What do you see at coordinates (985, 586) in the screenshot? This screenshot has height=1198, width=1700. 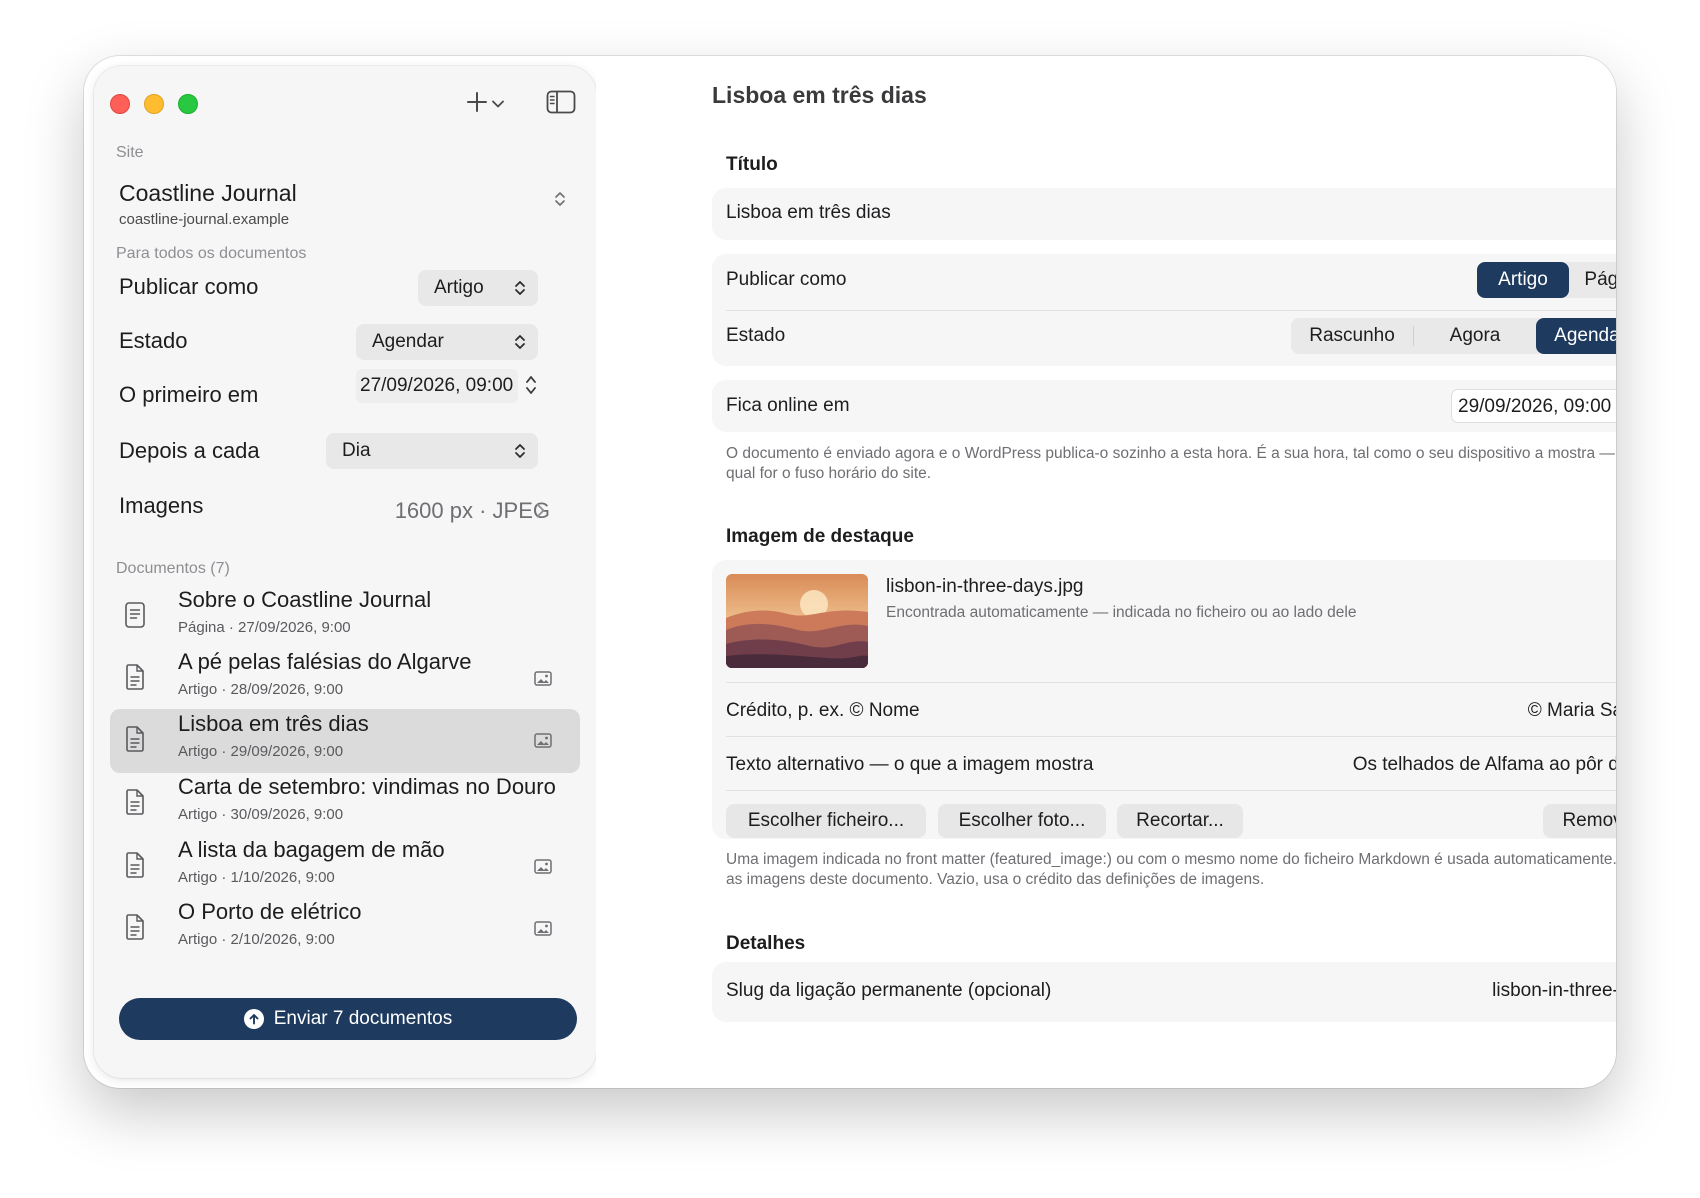 I see `image-filename: lisbon-in-three-days.jpg` at bounding box center [985, 586].